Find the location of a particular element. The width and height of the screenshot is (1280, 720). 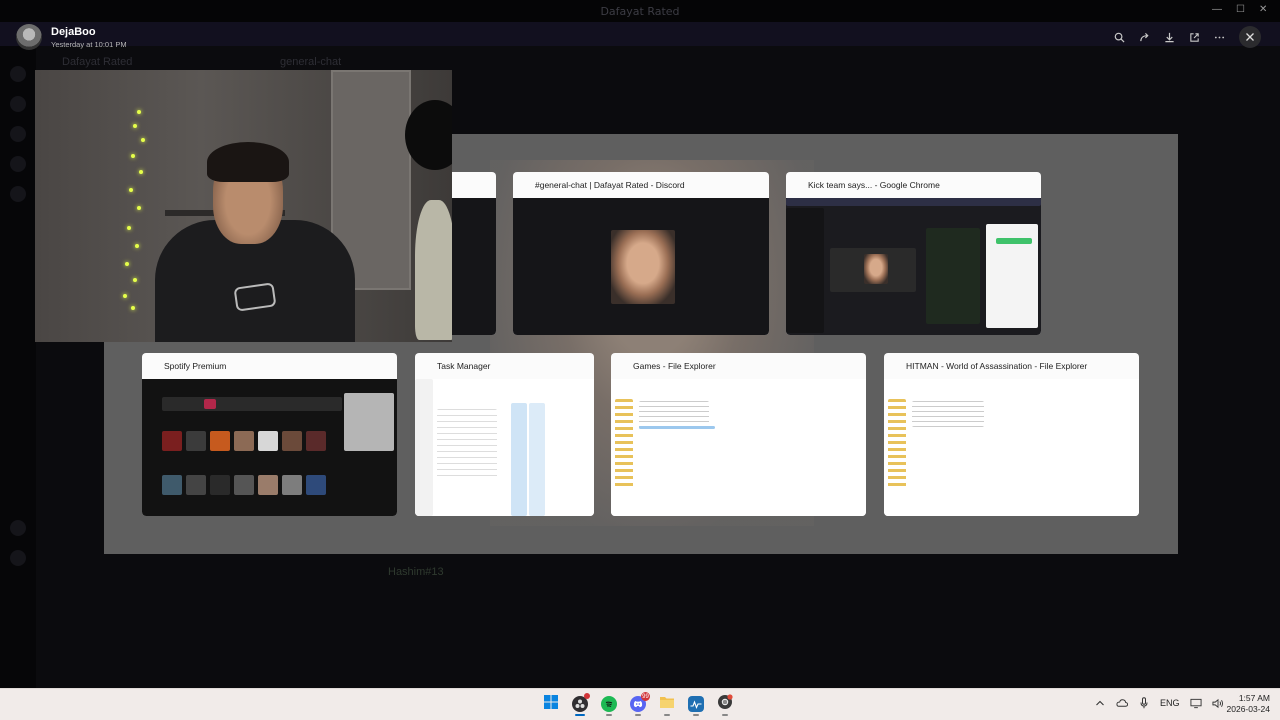

download-icon is located at coordinates (1169, 37).